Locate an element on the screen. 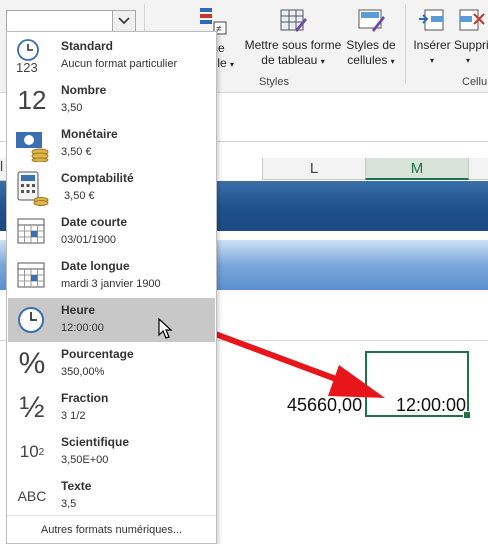 The image size is (488, 544). menu-item-example: 3 1/2 is located at coordinates (73, 416).